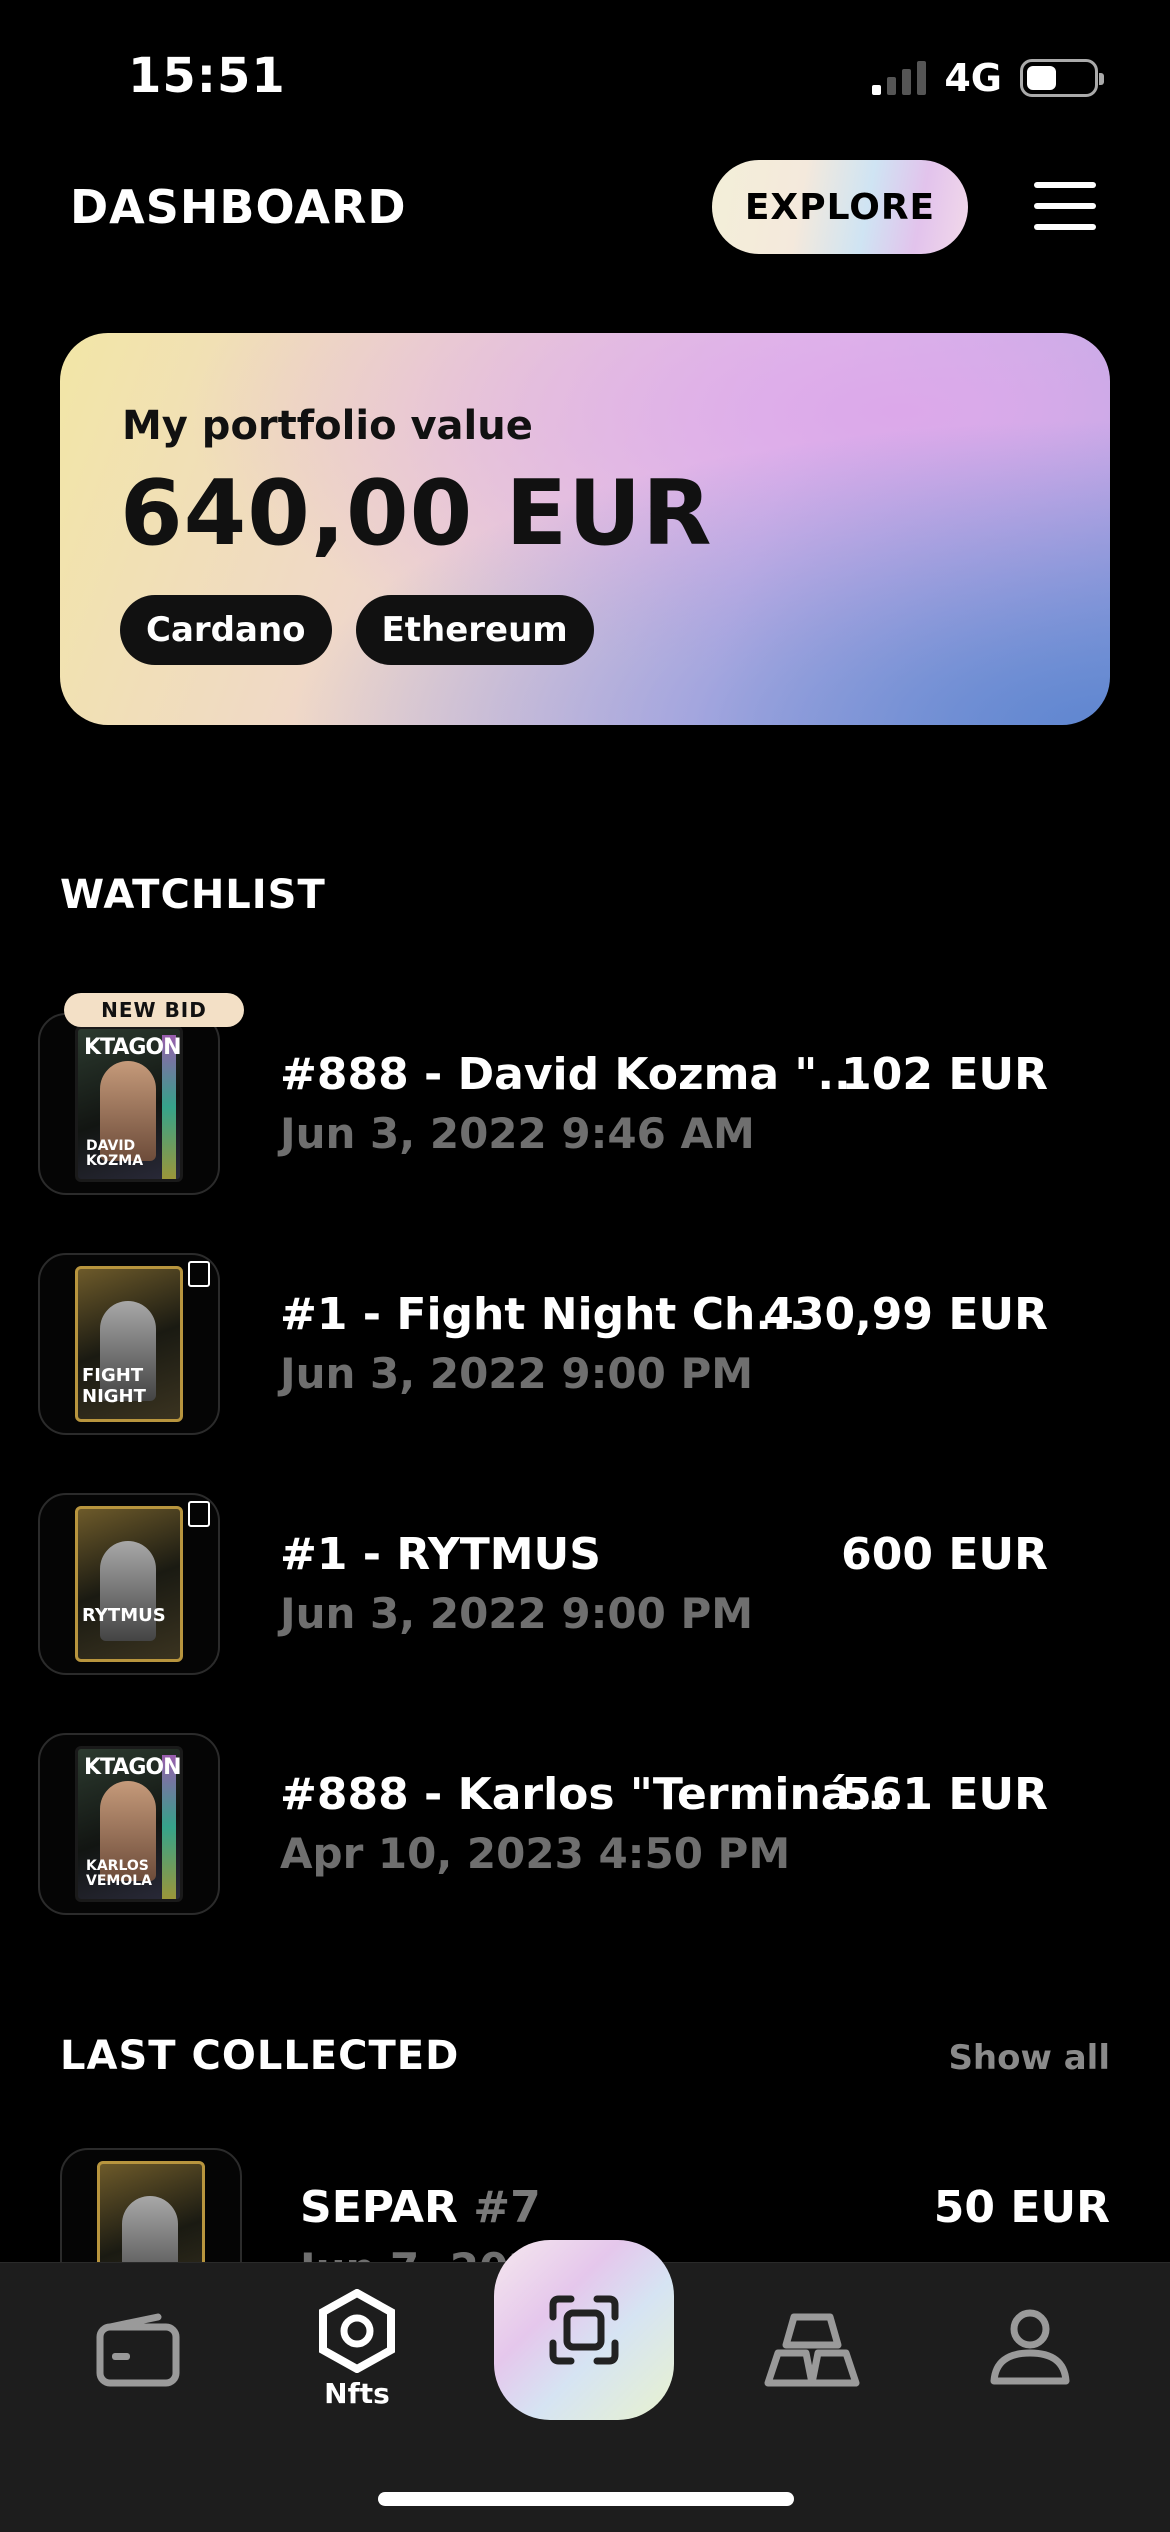 This screenshot has width=1170, height=2532. I want to click on wallet-icon, so click(138, 2350).